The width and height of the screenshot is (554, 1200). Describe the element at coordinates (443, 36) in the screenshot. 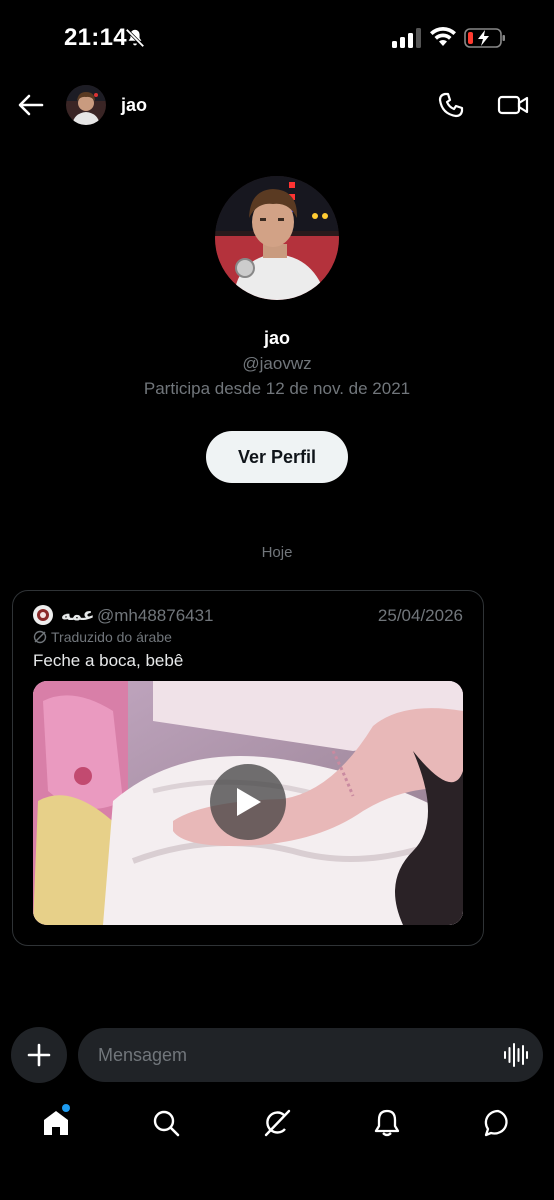

I see `wifi-icon` at that location.